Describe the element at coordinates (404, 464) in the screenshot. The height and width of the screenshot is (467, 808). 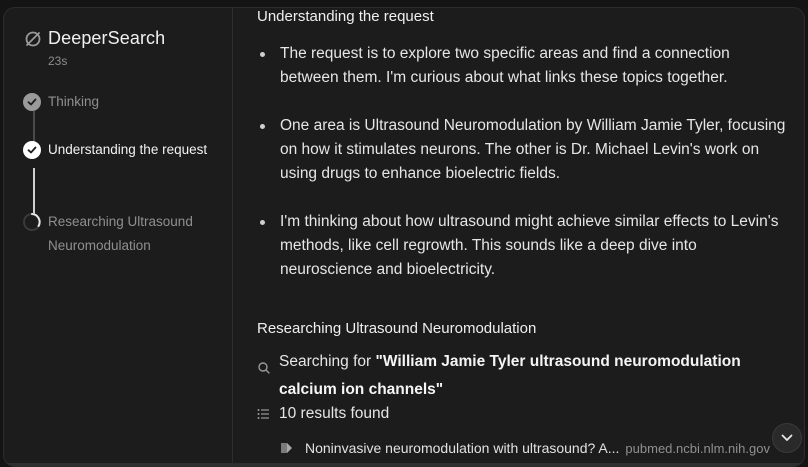
I see `bottom-divider` at that location.